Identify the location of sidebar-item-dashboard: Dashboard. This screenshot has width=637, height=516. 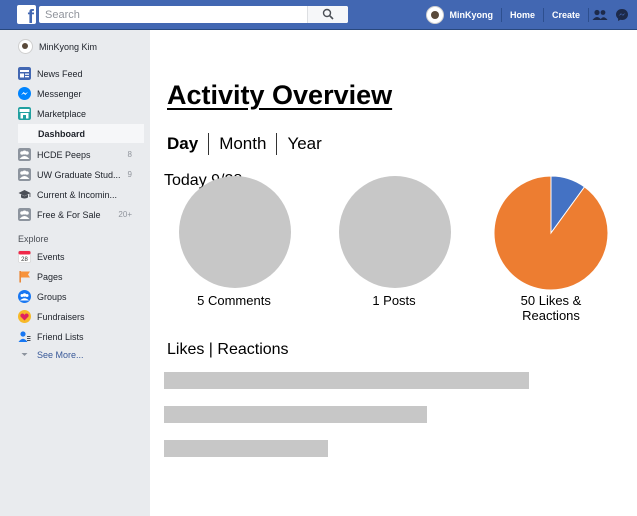
(81, 133).